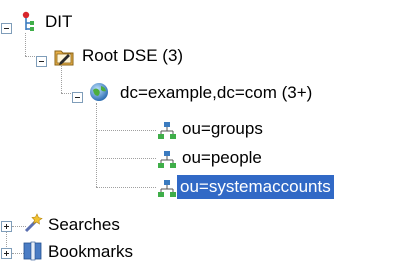 The image size is (406, 268). What do you see at coordinates (91, 251) in the screenshot?
I see `tree-item-label: Bookmarks` at bounding box center [91, 251].